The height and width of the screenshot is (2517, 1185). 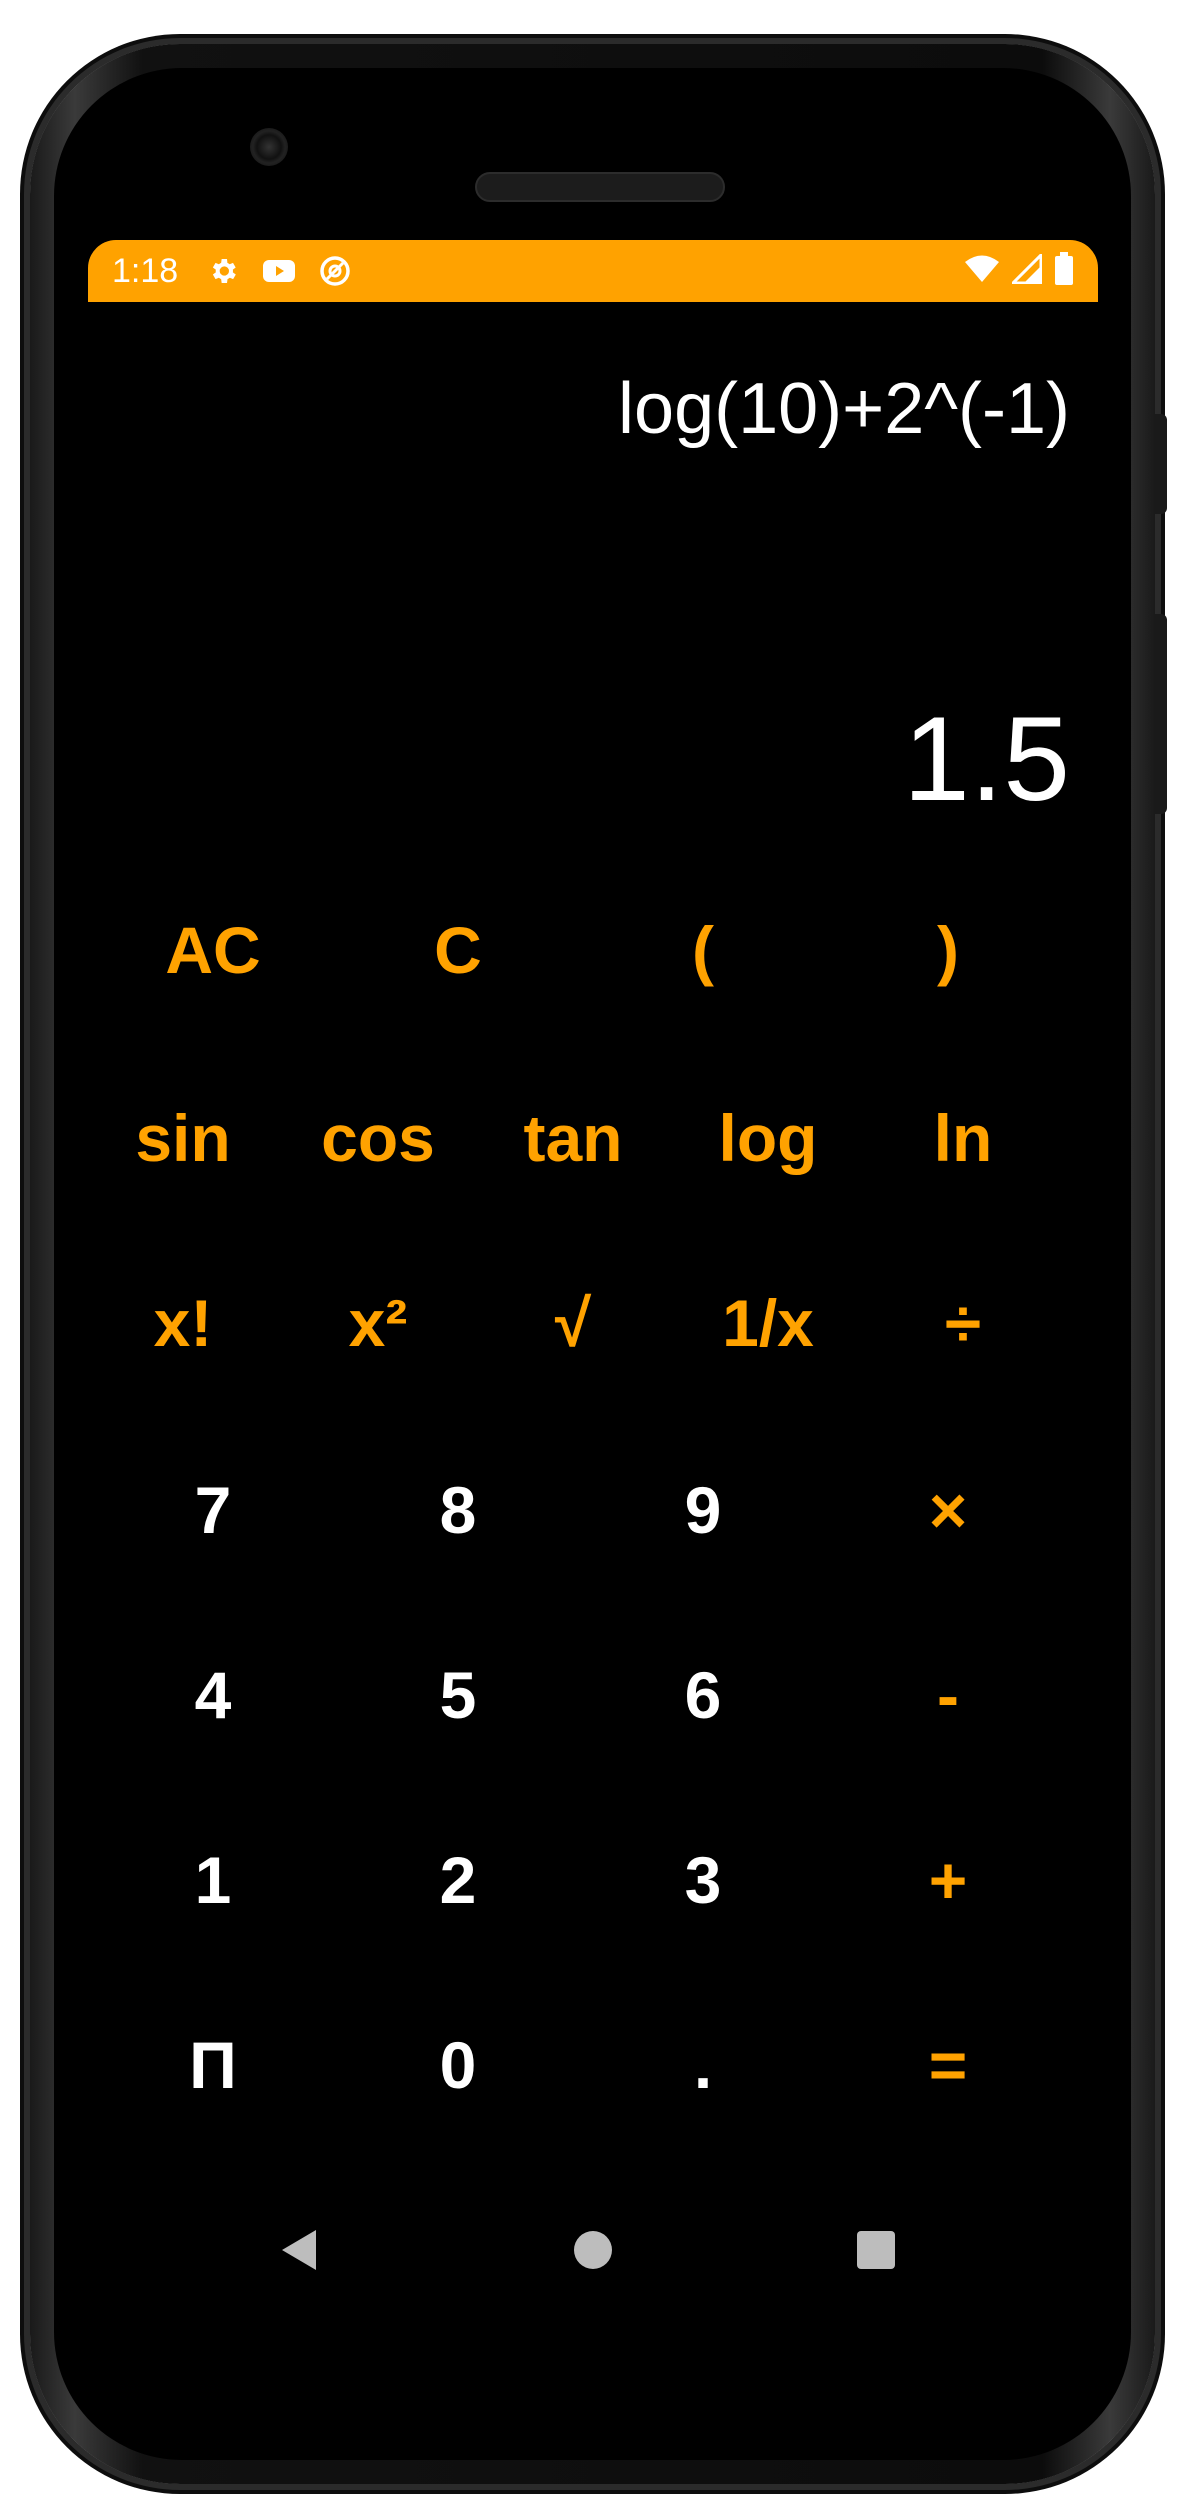 I want to click on digit-1-button: 1, so click(x=213, y=1880).